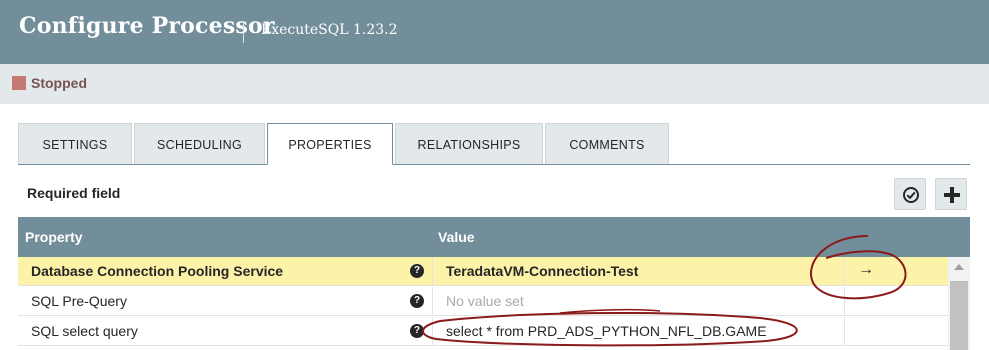  Describe the element at coordinates (858, 267) in the screenshot. I see `annotation-circle-arrow` at that location.